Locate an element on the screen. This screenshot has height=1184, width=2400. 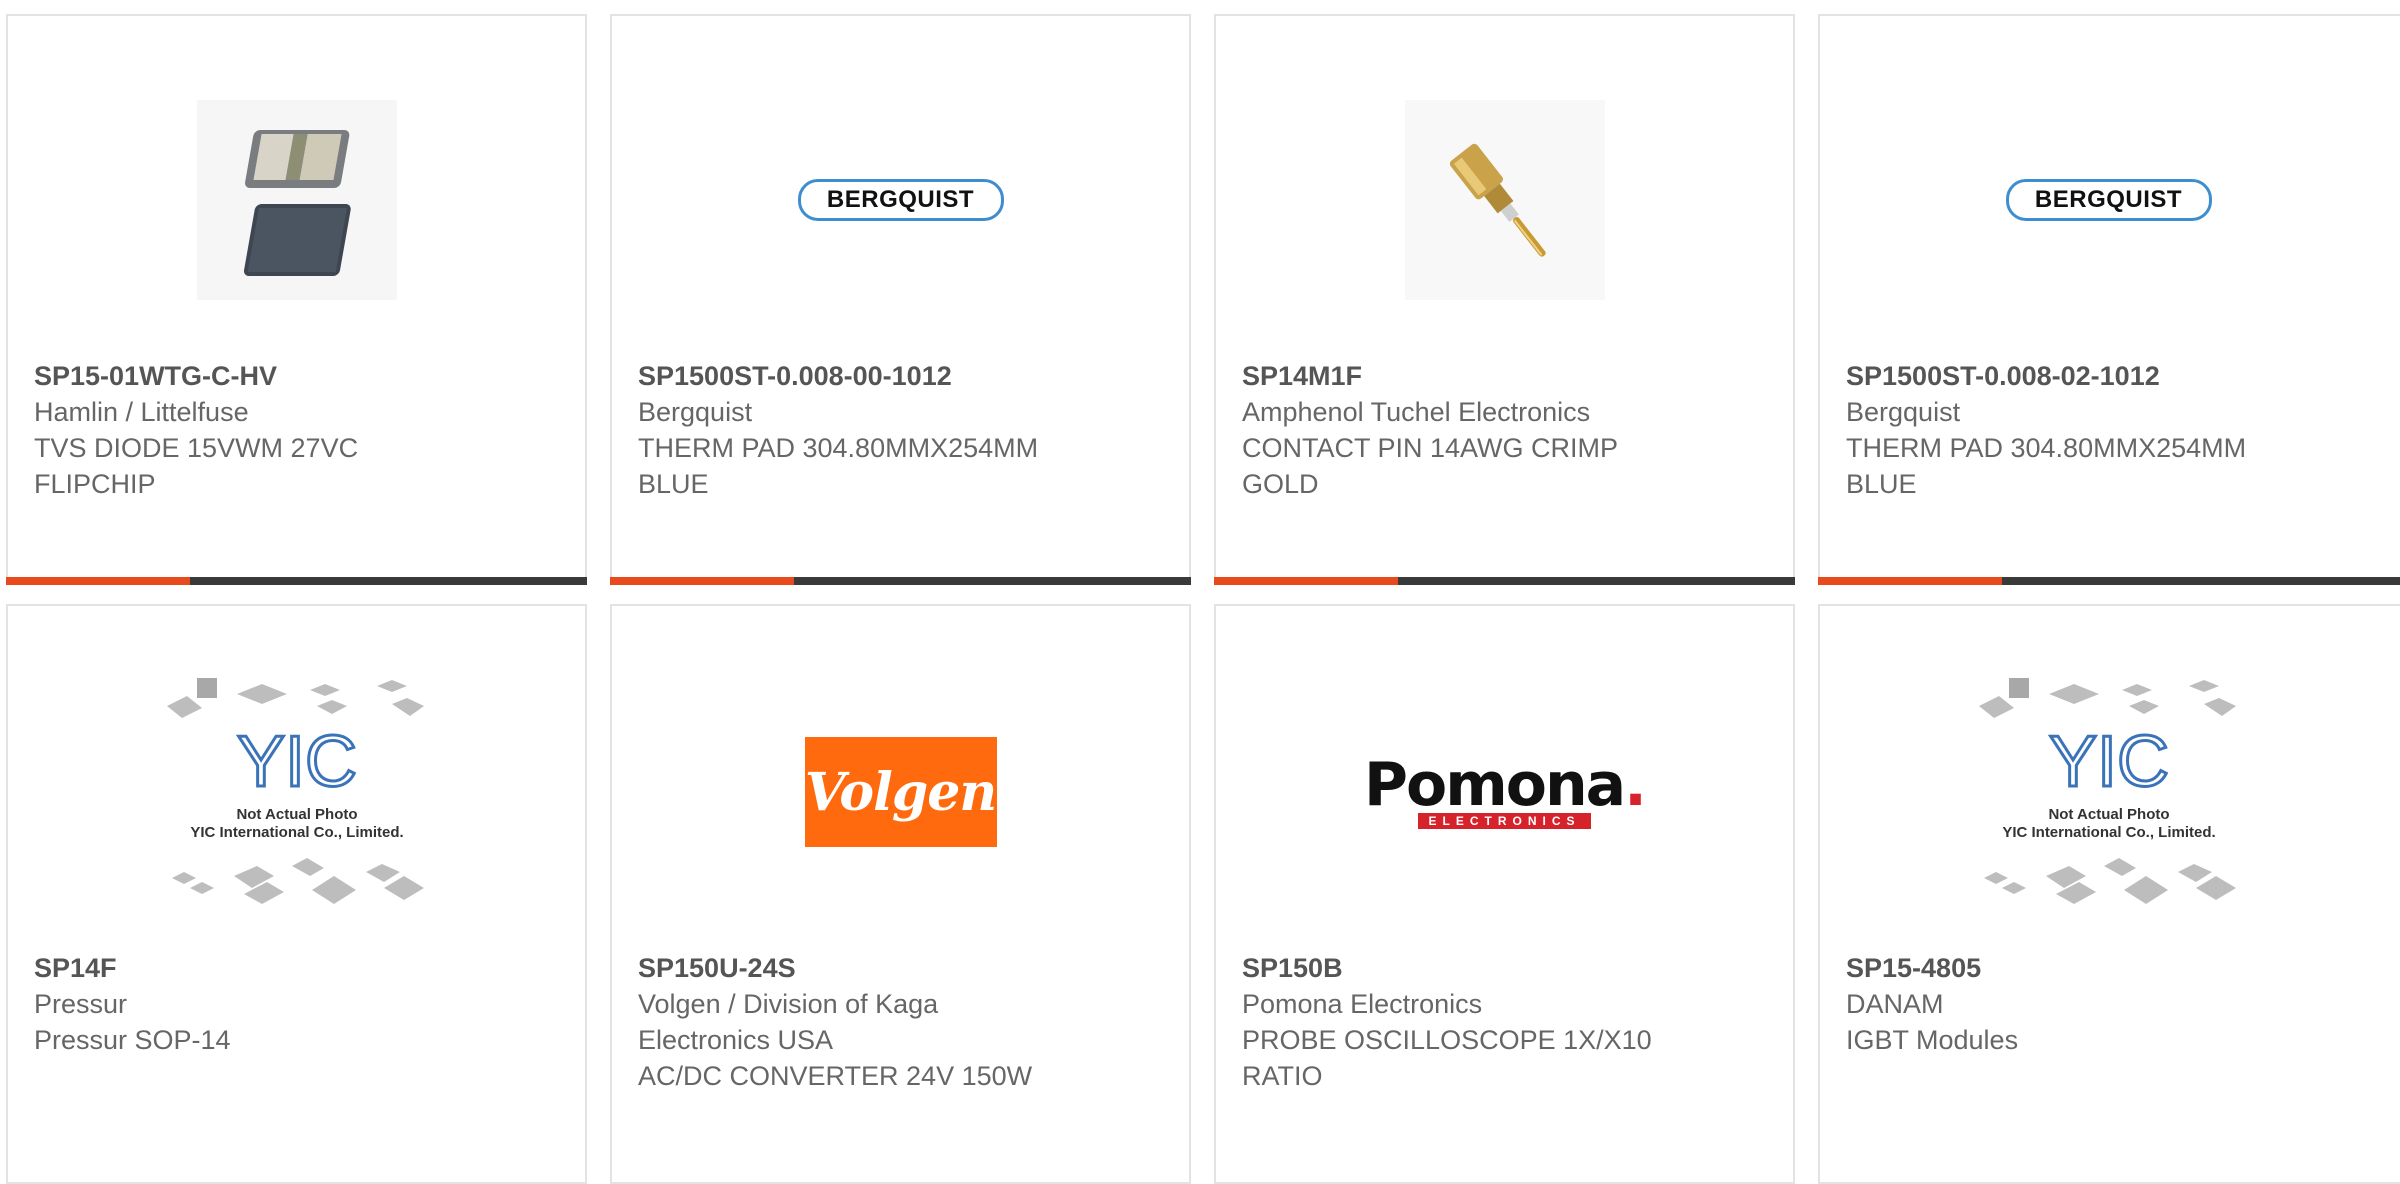
part-number: SP1500ST-0.008-02-1012 is located at coordinates (2121, 376).